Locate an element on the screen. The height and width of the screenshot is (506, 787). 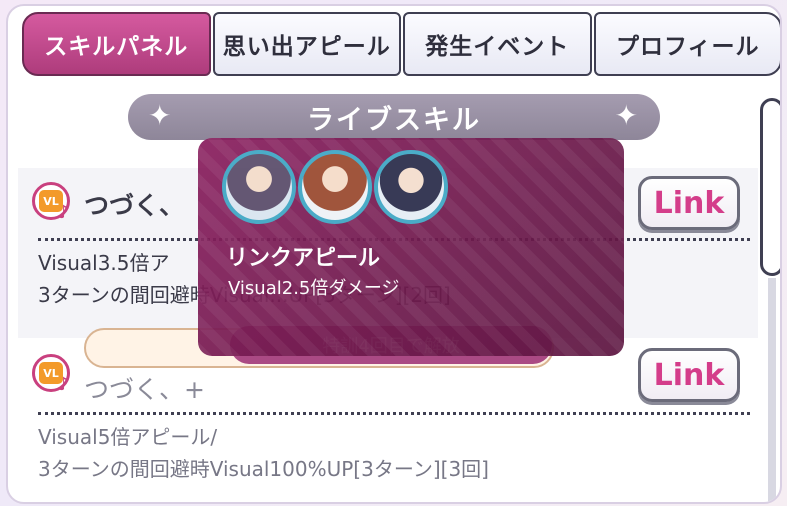
section-title: ライブスキル is located at coordinates (394, 120).